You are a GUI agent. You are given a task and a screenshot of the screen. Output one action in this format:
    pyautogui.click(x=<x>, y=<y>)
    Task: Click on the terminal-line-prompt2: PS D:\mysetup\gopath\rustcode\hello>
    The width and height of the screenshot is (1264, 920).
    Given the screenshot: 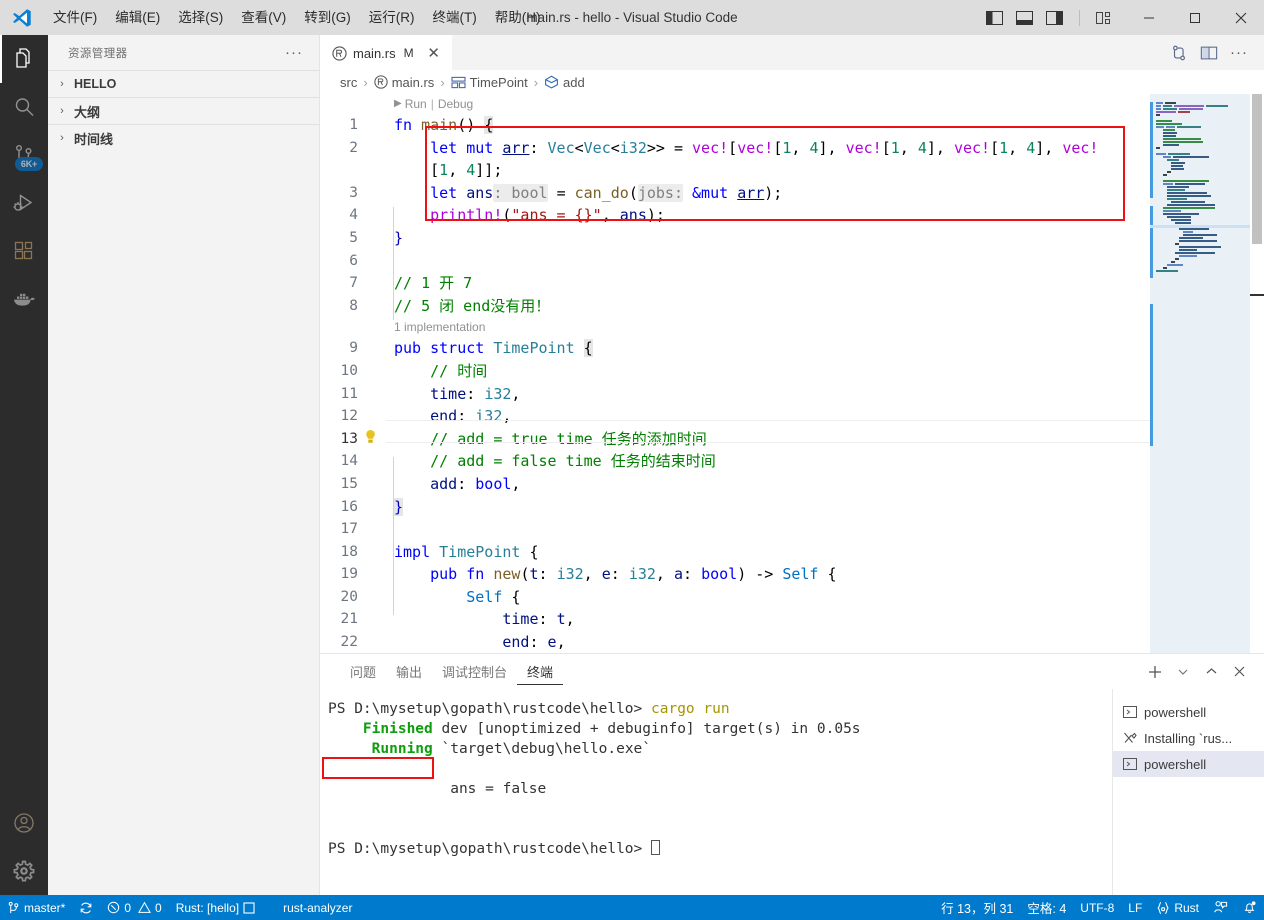 What is the action you would take?
    pyautogui.click(x=720, y=849)
    